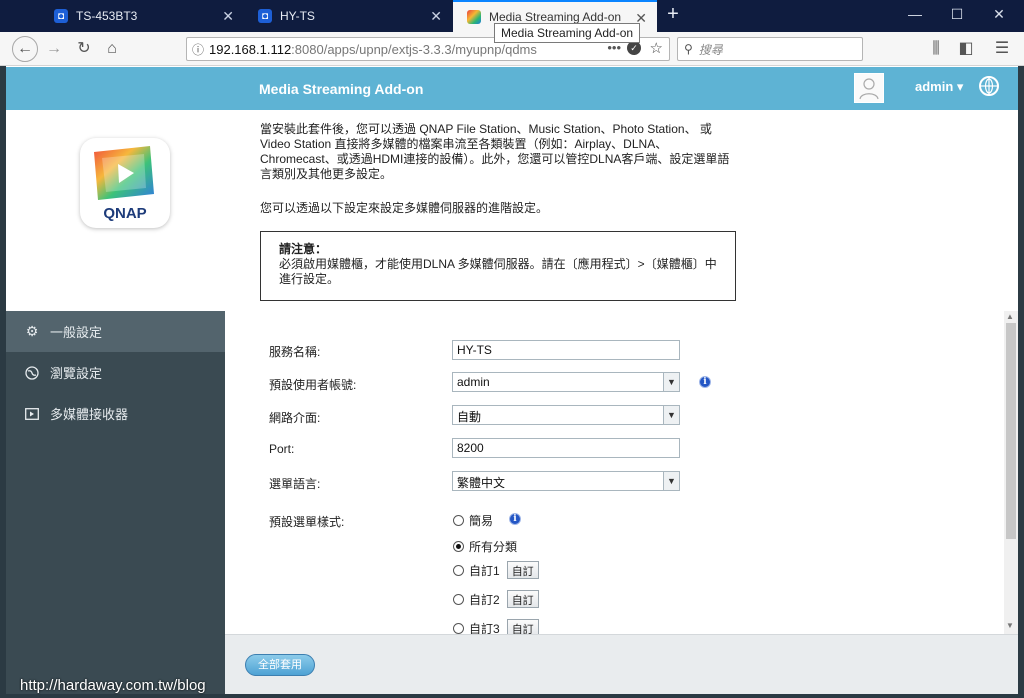  Describe the element at coordinates (481, 483) in the screenshot. I see `menu-language-value: 繁體中文` at that location.